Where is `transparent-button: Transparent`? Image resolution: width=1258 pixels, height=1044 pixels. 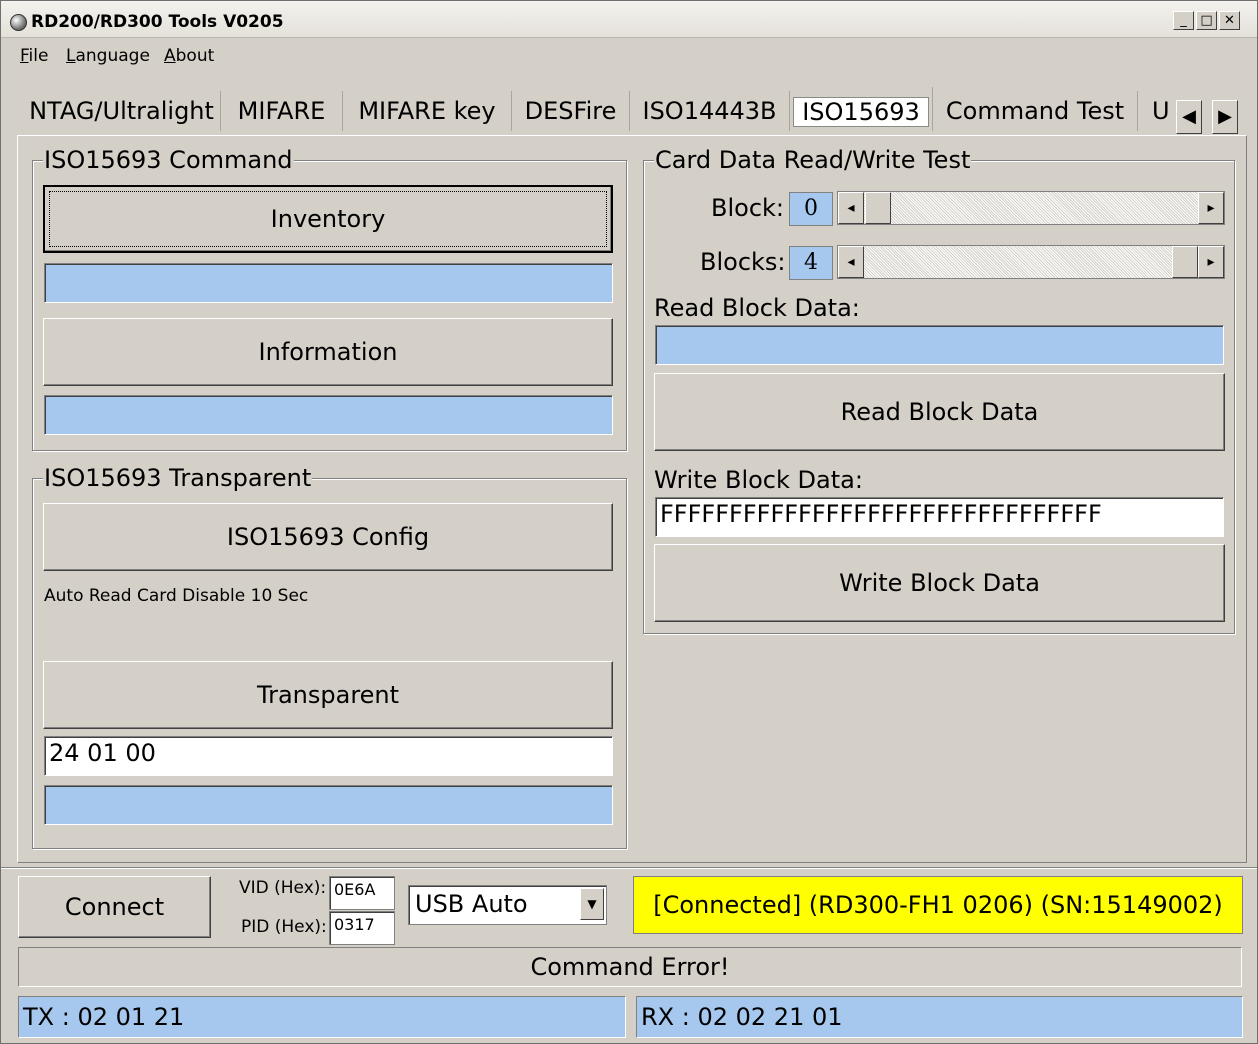 transparent-button: Transparent is located at coordinates (328, 695).